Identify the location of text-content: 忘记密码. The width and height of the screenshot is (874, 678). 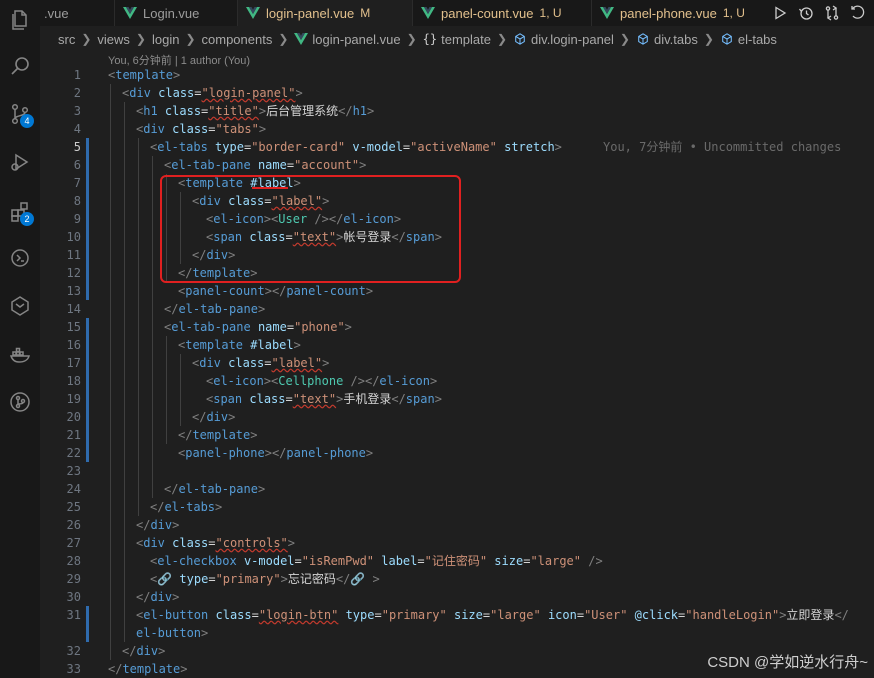
(311, 579).